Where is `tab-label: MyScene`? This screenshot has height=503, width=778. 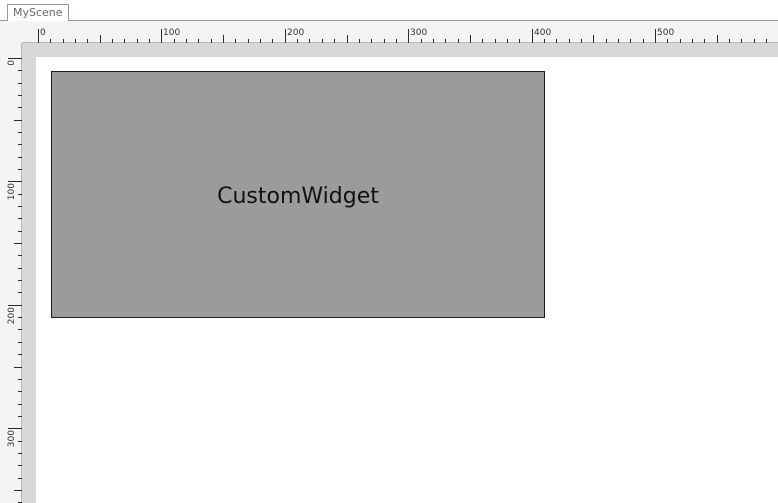
tab-label: MyScene is located at coordinates (38, 12).